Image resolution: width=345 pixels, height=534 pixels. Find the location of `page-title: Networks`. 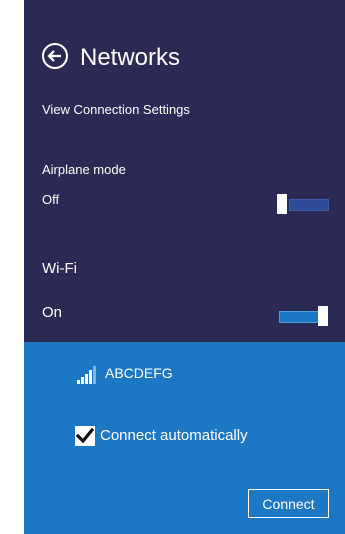

page-title: Networks is located at coordinates (130, 57).